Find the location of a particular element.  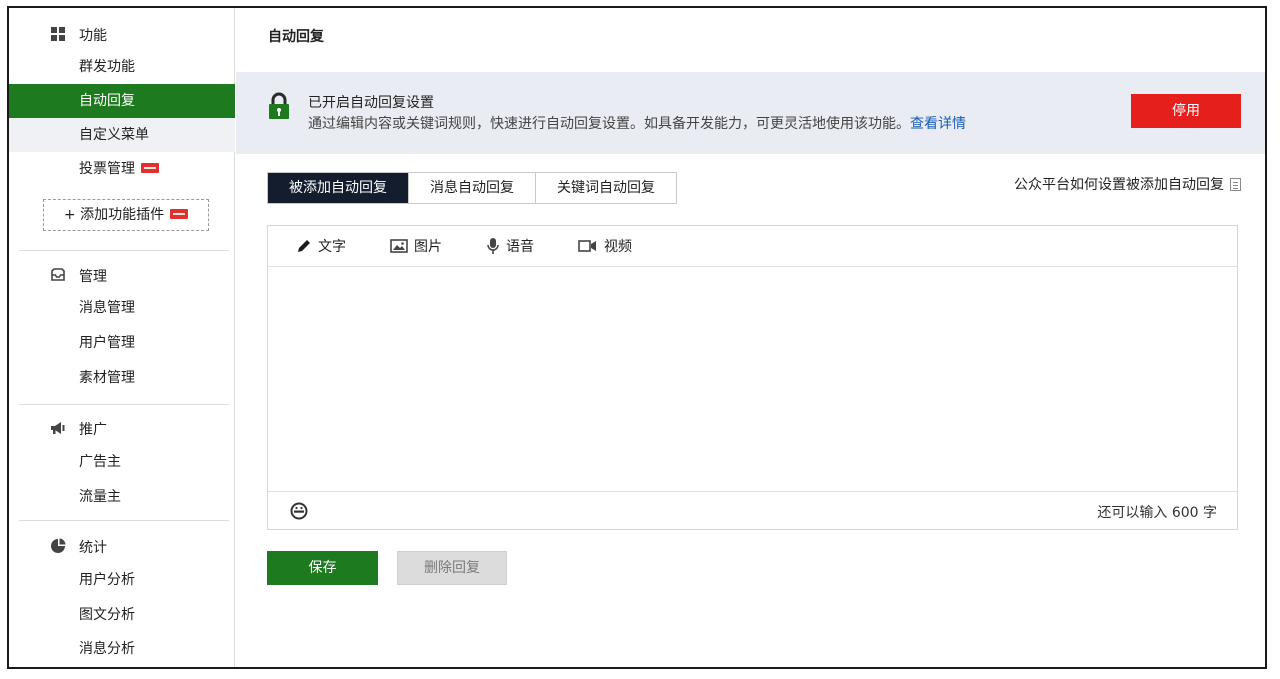

sidebar-item-message-analysis: 消息分析 is located at coordinates (122, 649).